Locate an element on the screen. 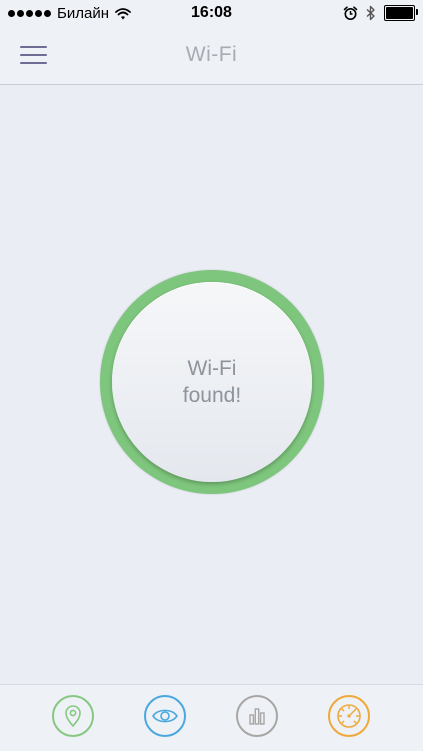  speedometer-icon is located at coordinates (349, 716).